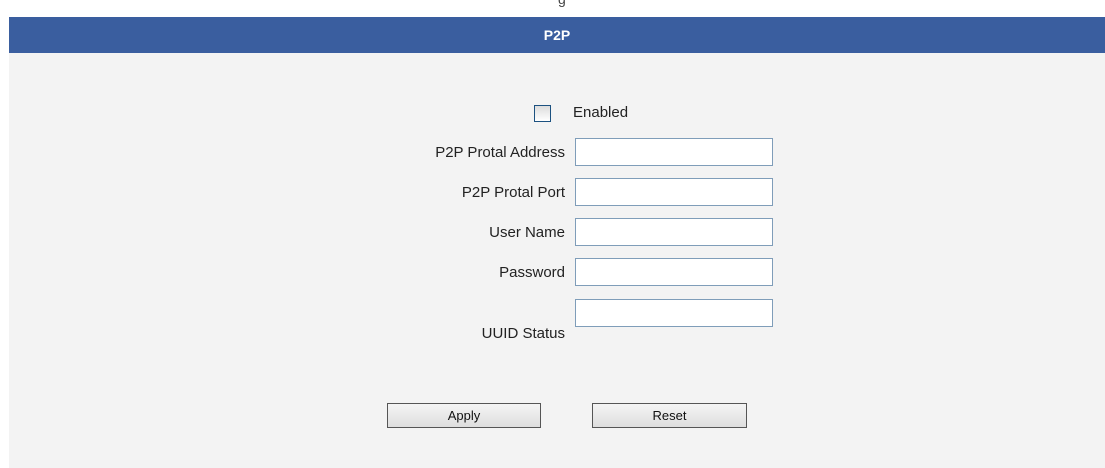  Describe the element at coordinates (542, 113) in the screenshot. I see `enabled-checkbox` at that location.